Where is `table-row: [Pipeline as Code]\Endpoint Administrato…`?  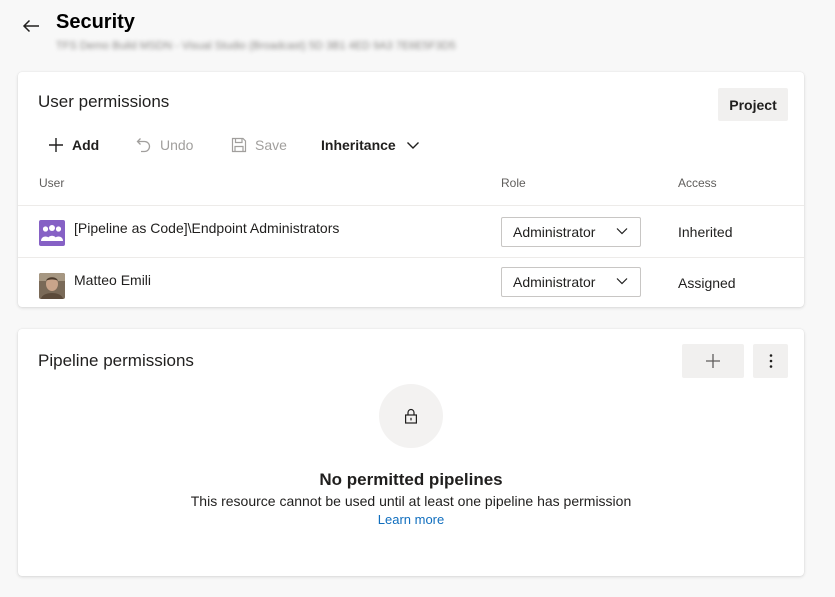
table-row: [Pipeline as Code]\Endpoint Administrato… is located at coordinates (411, 230).